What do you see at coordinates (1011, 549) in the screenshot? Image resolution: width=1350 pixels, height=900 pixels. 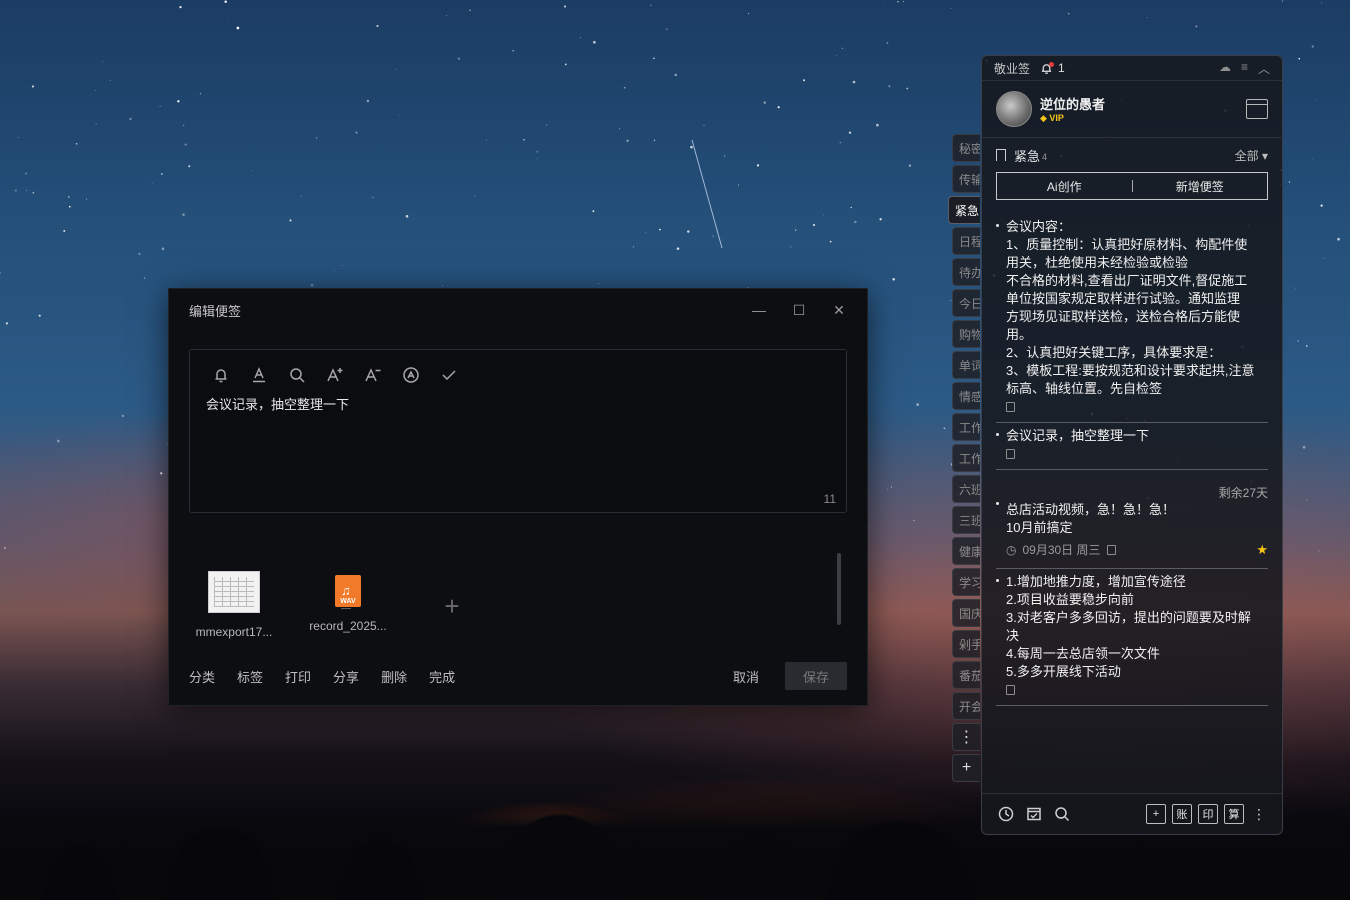 I see `clock-icon: ◷` at bounding box center [1011, 549].